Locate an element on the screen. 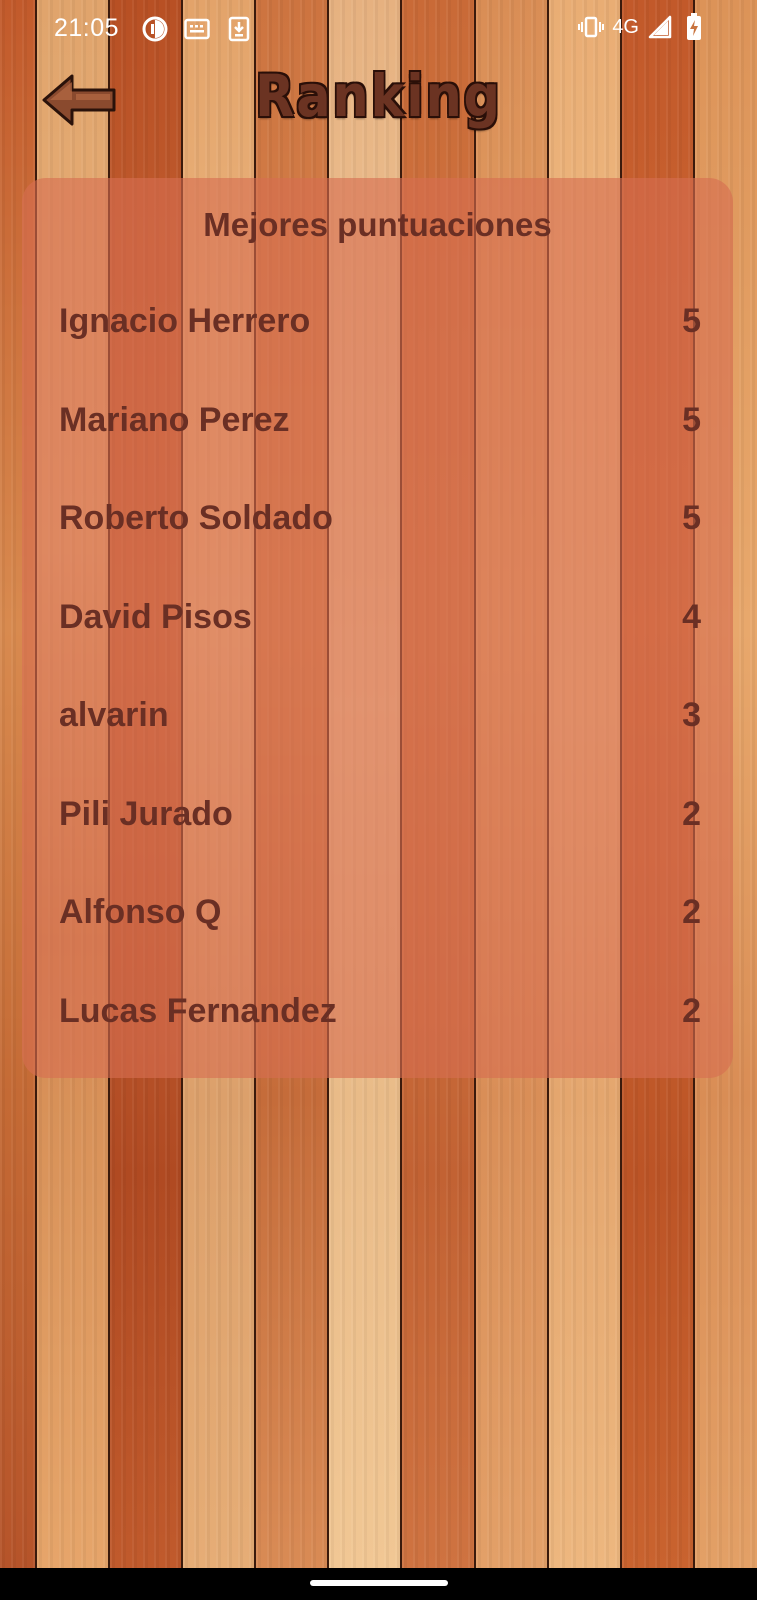  vibrate-icon is located at coordinates (591, 27).